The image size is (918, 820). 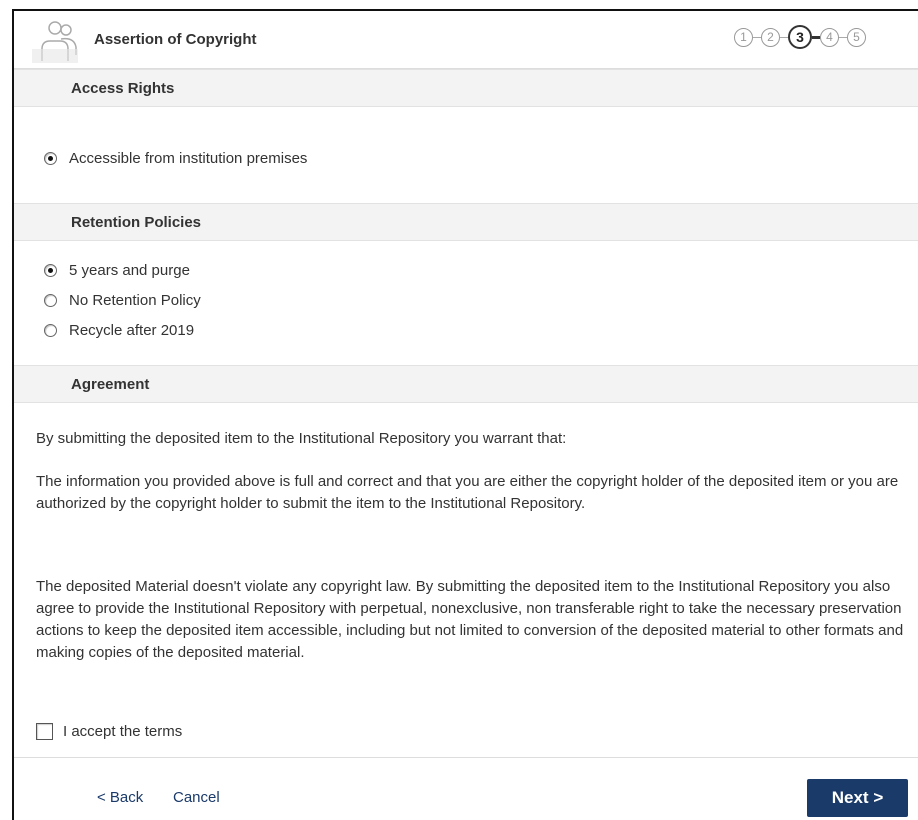 I want to click on radio-recycle-2019: Recycle after 2019, so click(x=119, y=330).